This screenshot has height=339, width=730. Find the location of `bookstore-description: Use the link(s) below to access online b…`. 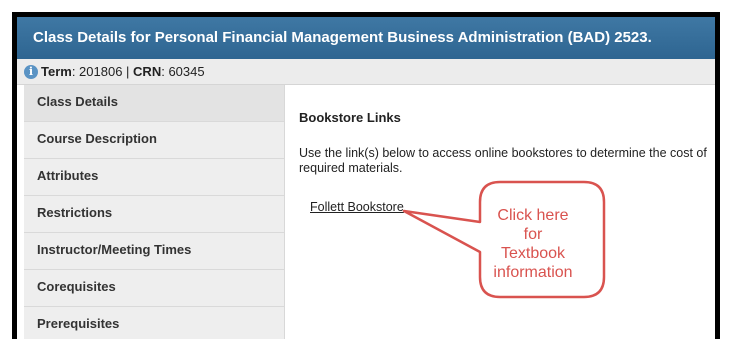

bookstore-description: Use the link(s) below to access online b… is located at coordinates (503, 160).